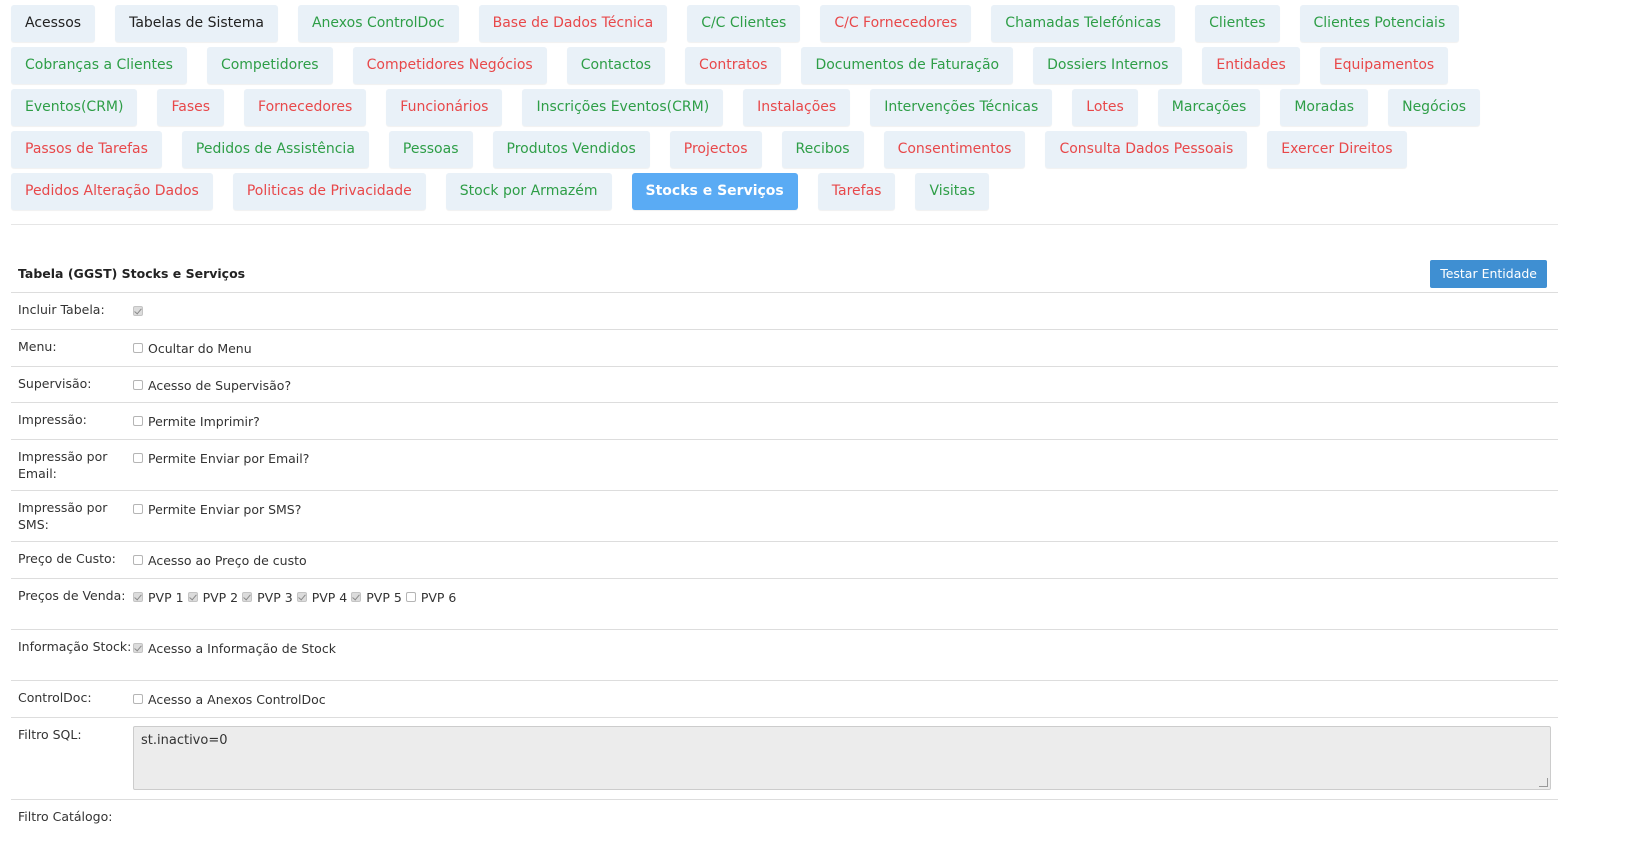  What do you see at coordinates (952, 191) in the screenshot?
I see `tab-visitas: Visitas` at bounding box center [952, 191].